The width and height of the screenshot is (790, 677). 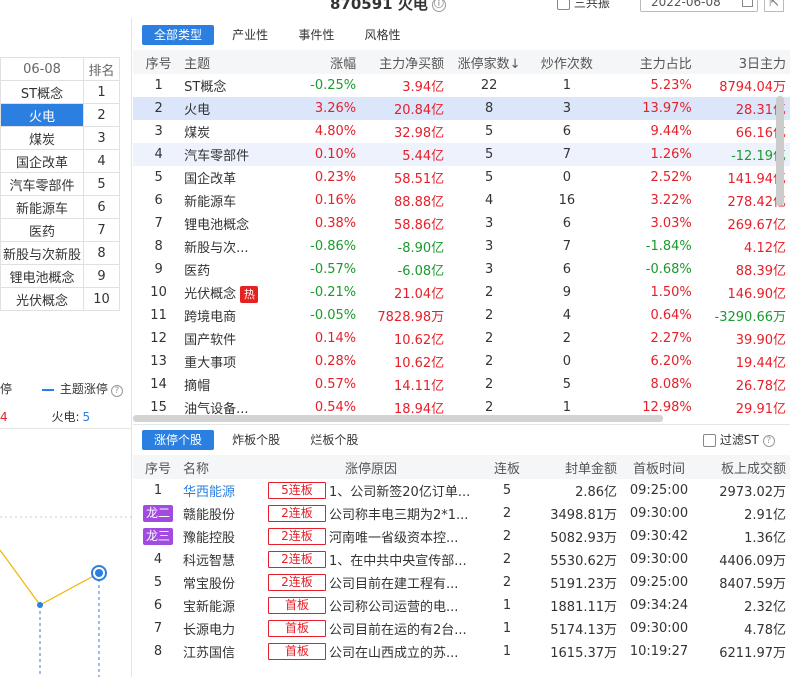 I want to click on rank-row: 火电 2, so click(x=60, y=115).